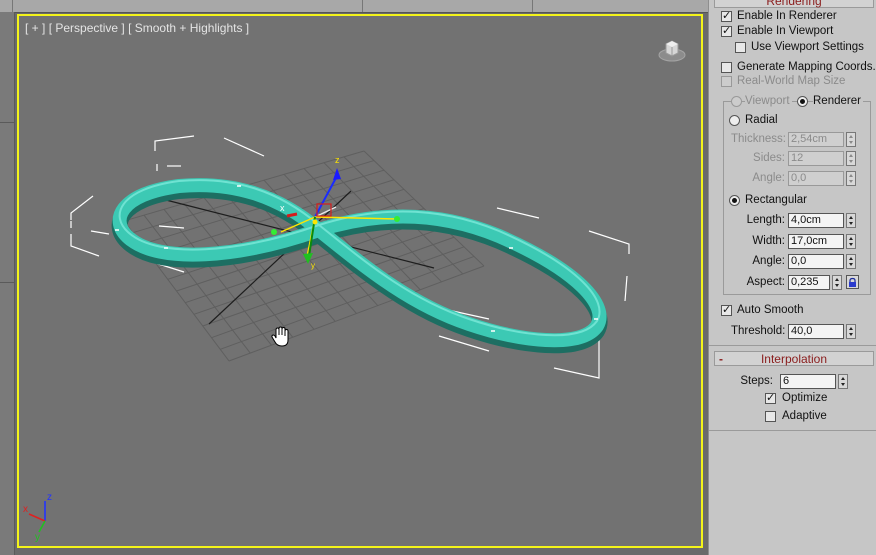 Image resolution: width=876 pixels, height=555 pixels. I want to click on enable-in-renderer-label: Enable In Renderer, so click(787, 16).